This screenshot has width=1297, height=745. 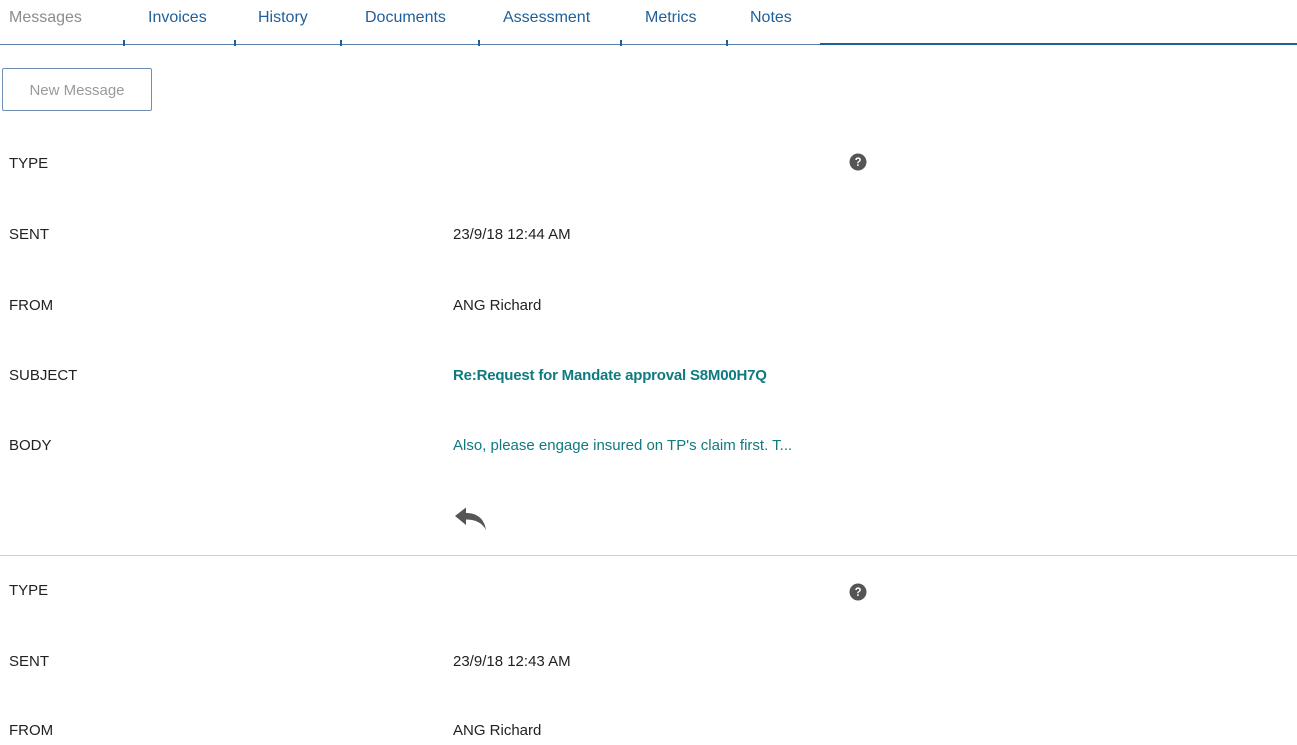 What do you see at coordinates (771, 18) in the screenshot?
I see `tab-notes: Notes` at bounding box center [771, 18].